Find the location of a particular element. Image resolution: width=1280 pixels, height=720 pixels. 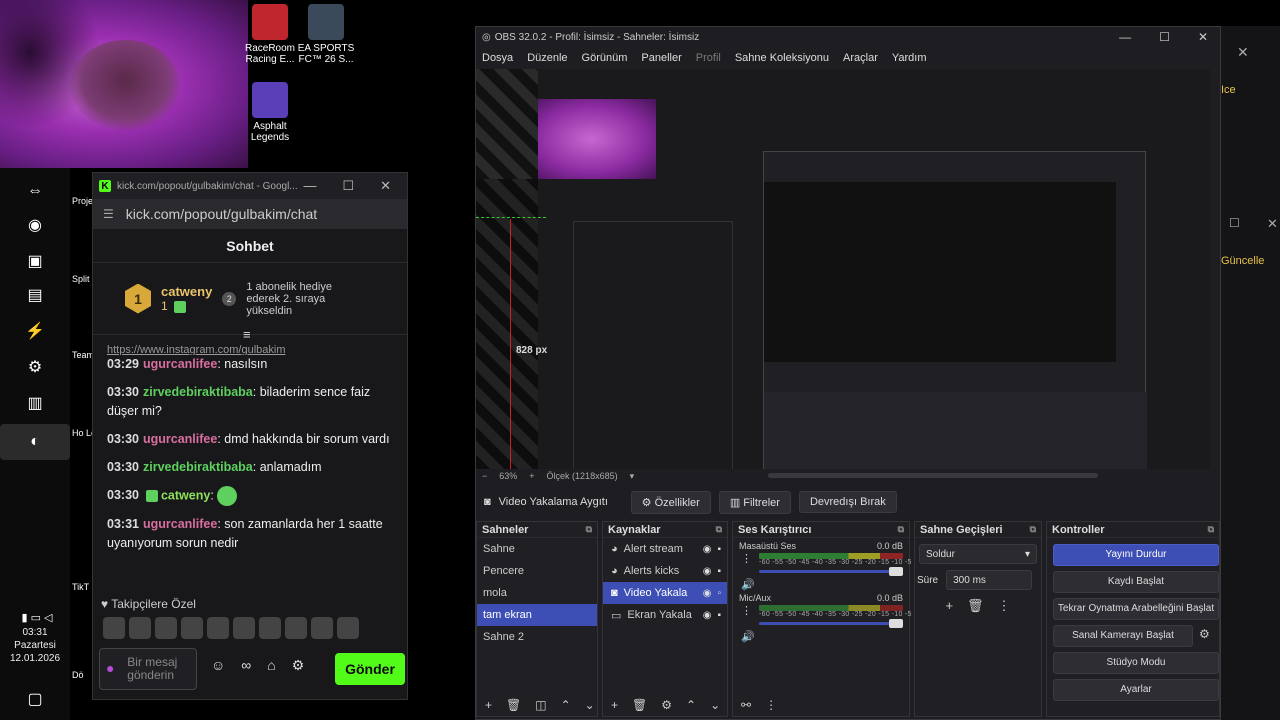

replay-buffer-button: Tekrar Oynatma Arabelleğini Başlat is located at coordinates (1136, 609).